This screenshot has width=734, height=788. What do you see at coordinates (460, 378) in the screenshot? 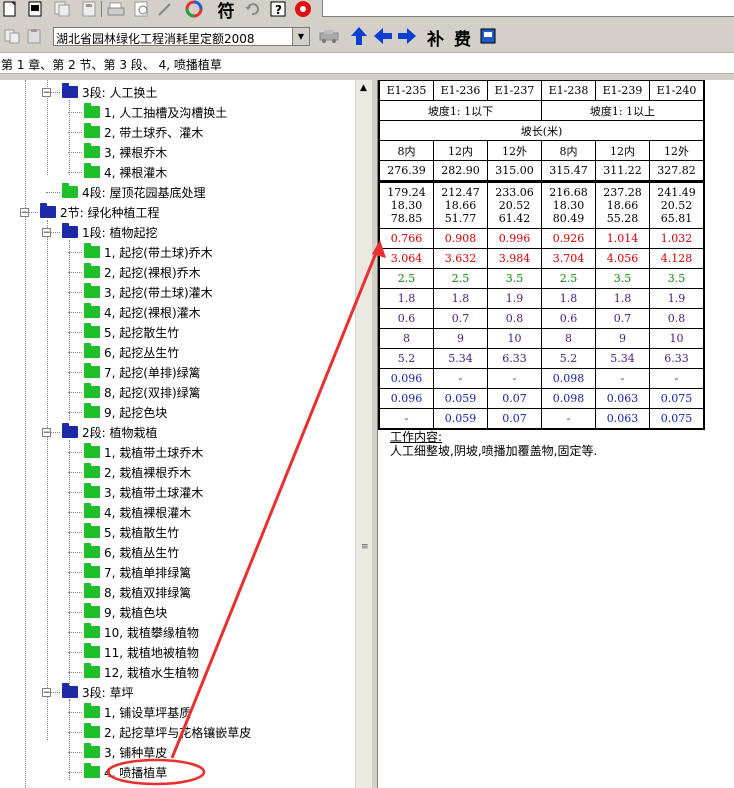
I see `consumption-cell: -` at bounding box center [460, 378].